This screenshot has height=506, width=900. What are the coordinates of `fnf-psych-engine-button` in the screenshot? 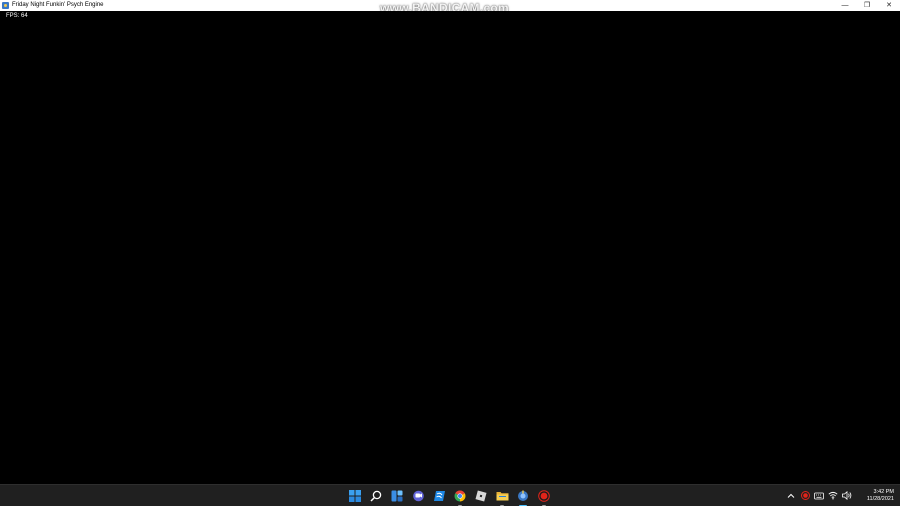 It's located at (523, 497).